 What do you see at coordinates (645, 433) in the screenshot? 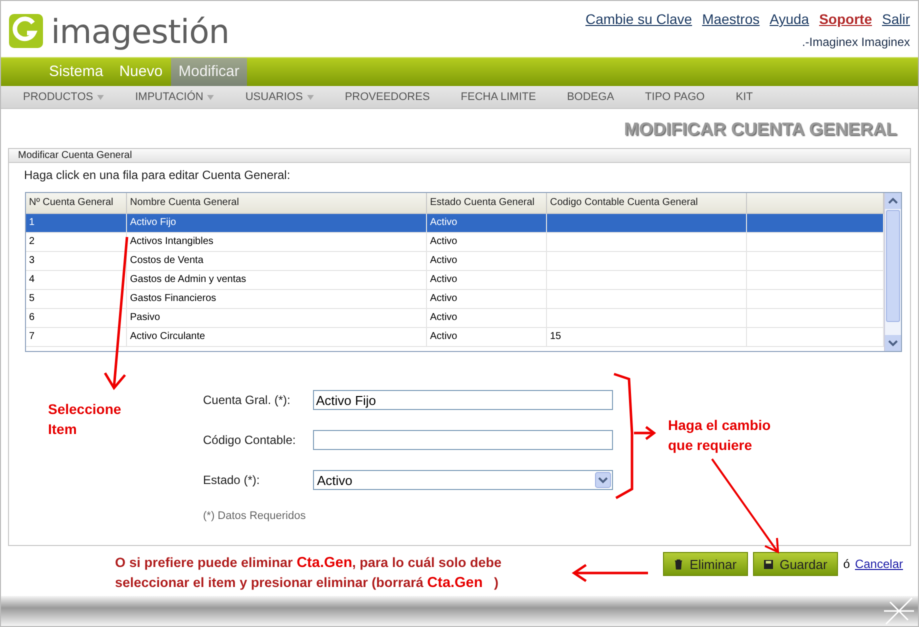
I see `annotation-arrow` at bounding box center [645, 433].